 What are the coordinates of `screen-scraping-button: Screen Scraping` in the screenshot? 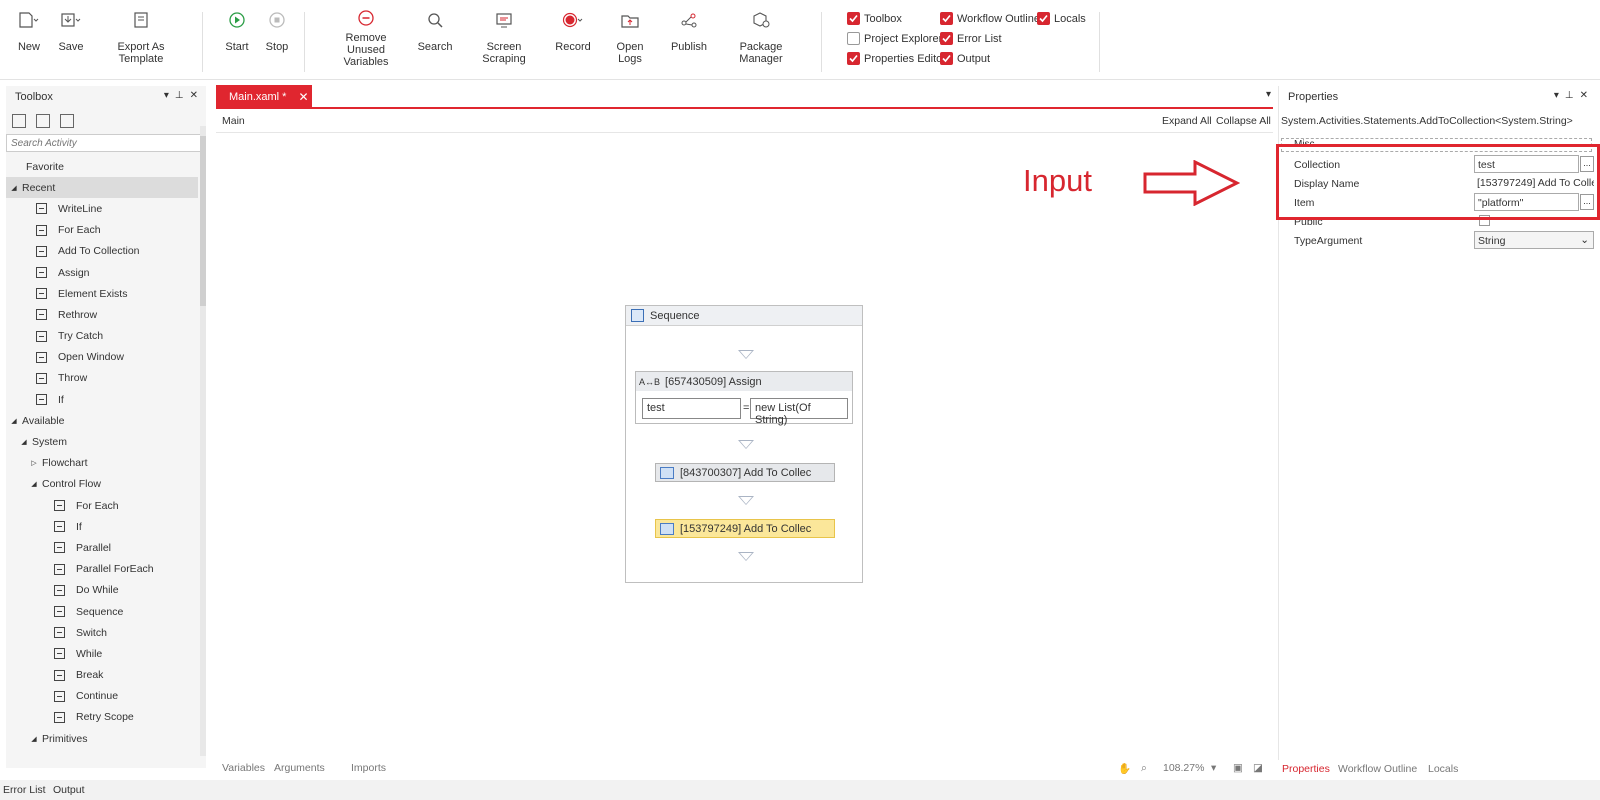 It's located at (504, 38).